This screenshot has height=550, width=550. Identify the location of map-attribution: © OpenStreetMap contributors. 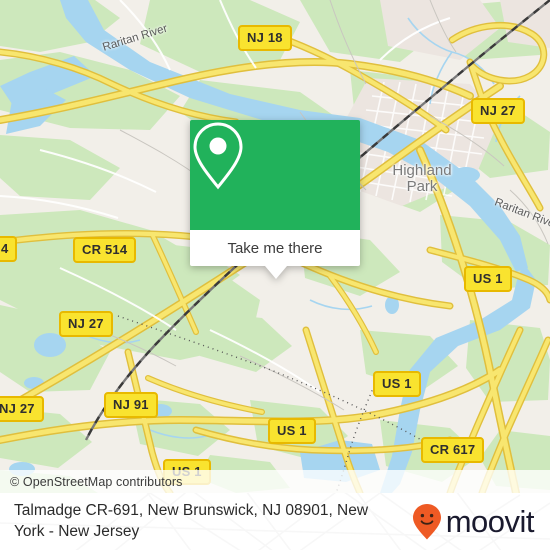
(275, 481).